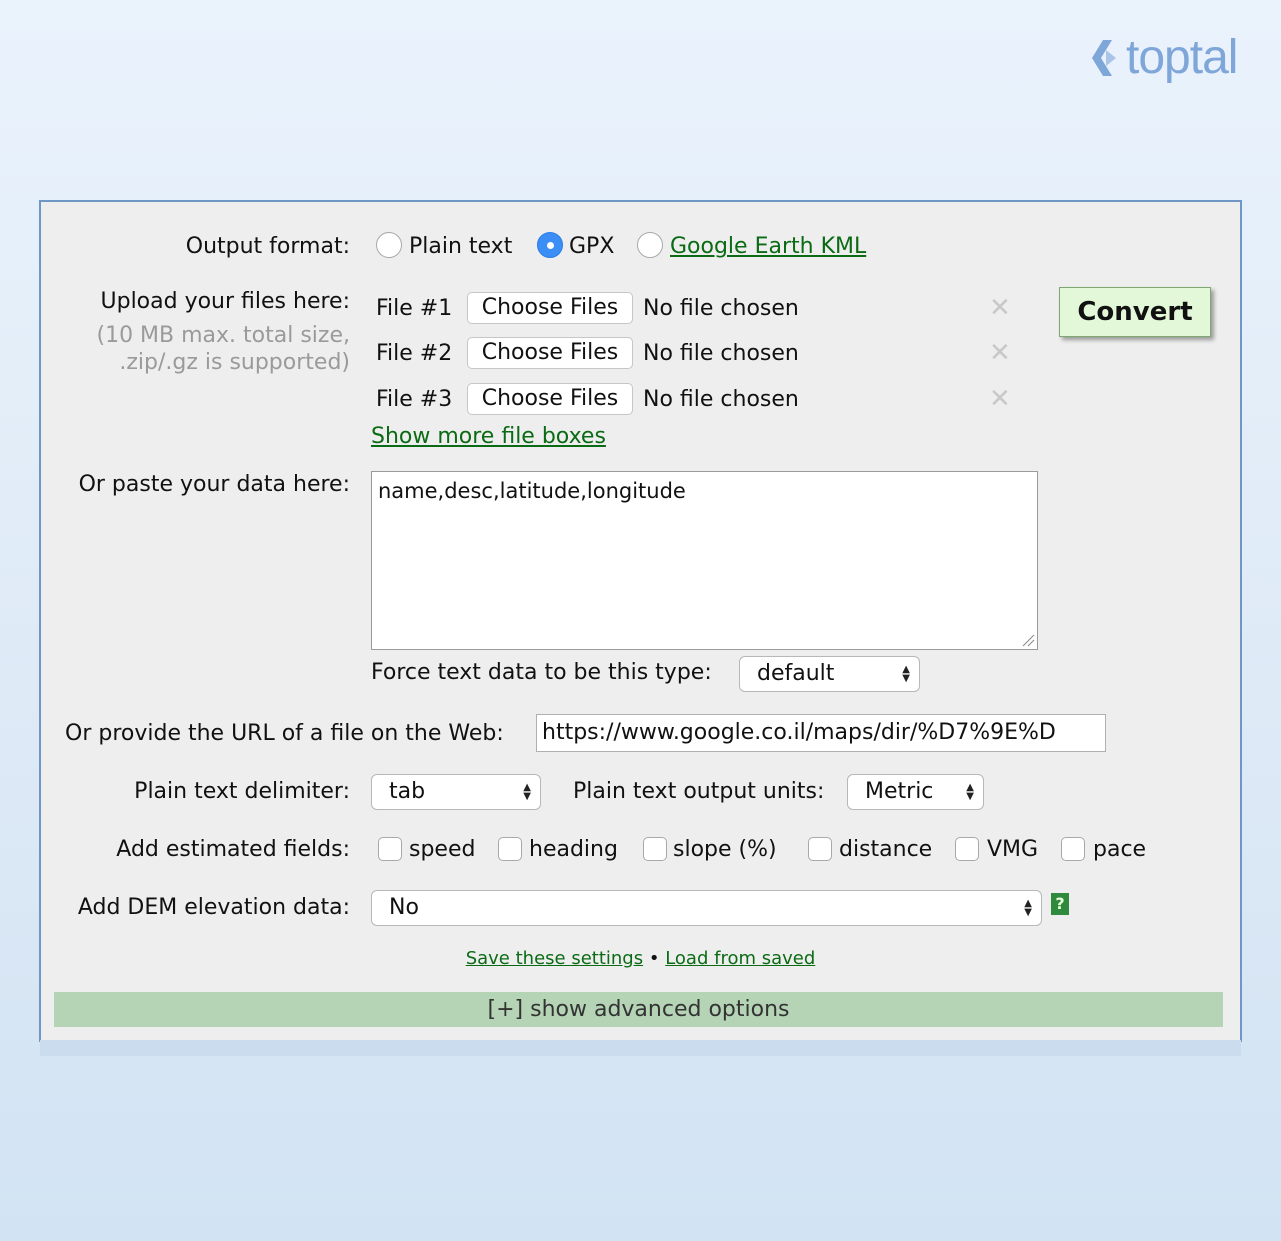  I want to click on checkbox-heading, so click(510, 849).